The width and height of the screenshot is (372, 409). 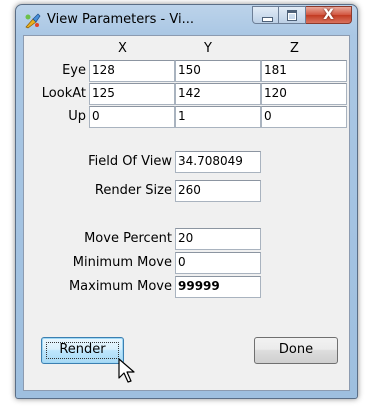 I want to click on eye-x-field: 128, so click(x=132, y=71).